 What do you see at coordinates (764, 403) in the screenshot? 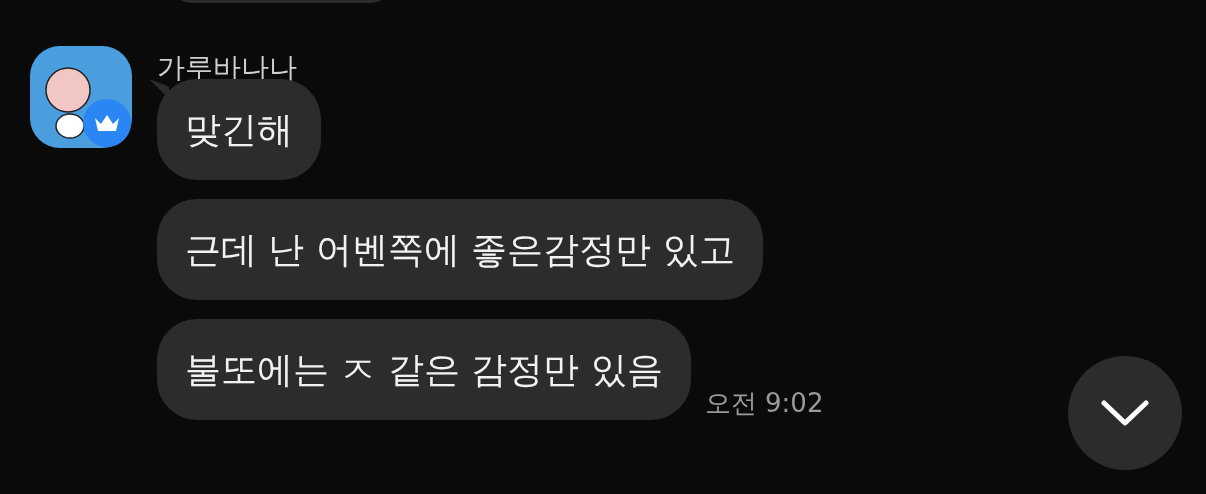
I see `message-time: 오전 9:02` at bounding box center [764, 403].